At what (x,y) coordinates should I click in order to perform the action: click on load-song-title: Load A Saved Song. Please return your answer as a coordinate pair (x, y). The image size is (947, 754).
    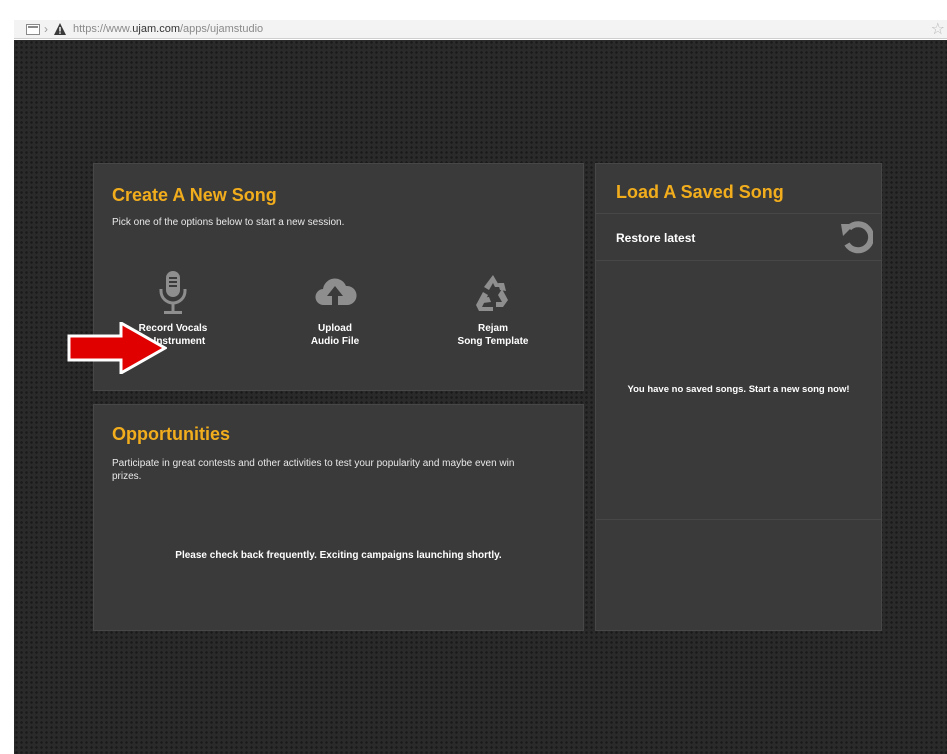
    Looking at the image, I should click on (700, 192).